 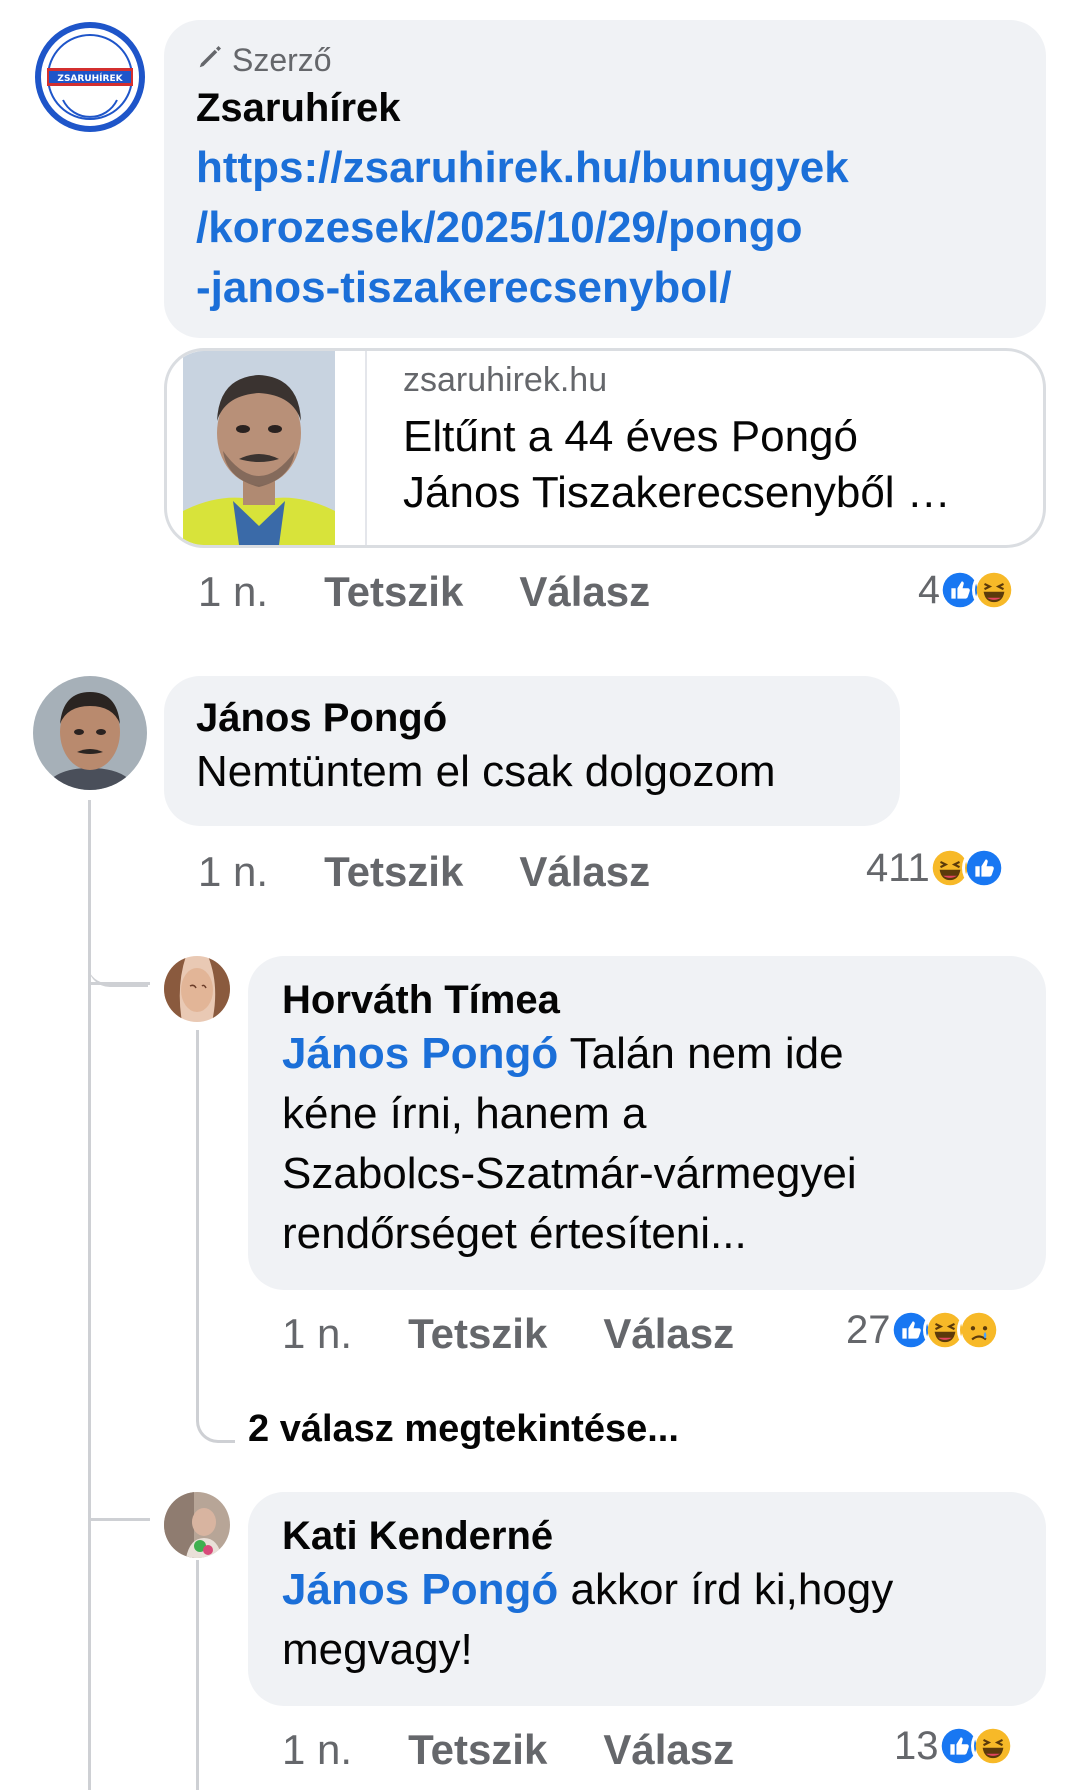 I want to click on svg-text: ZSARUHÍREK, so click(x=90, y=78).